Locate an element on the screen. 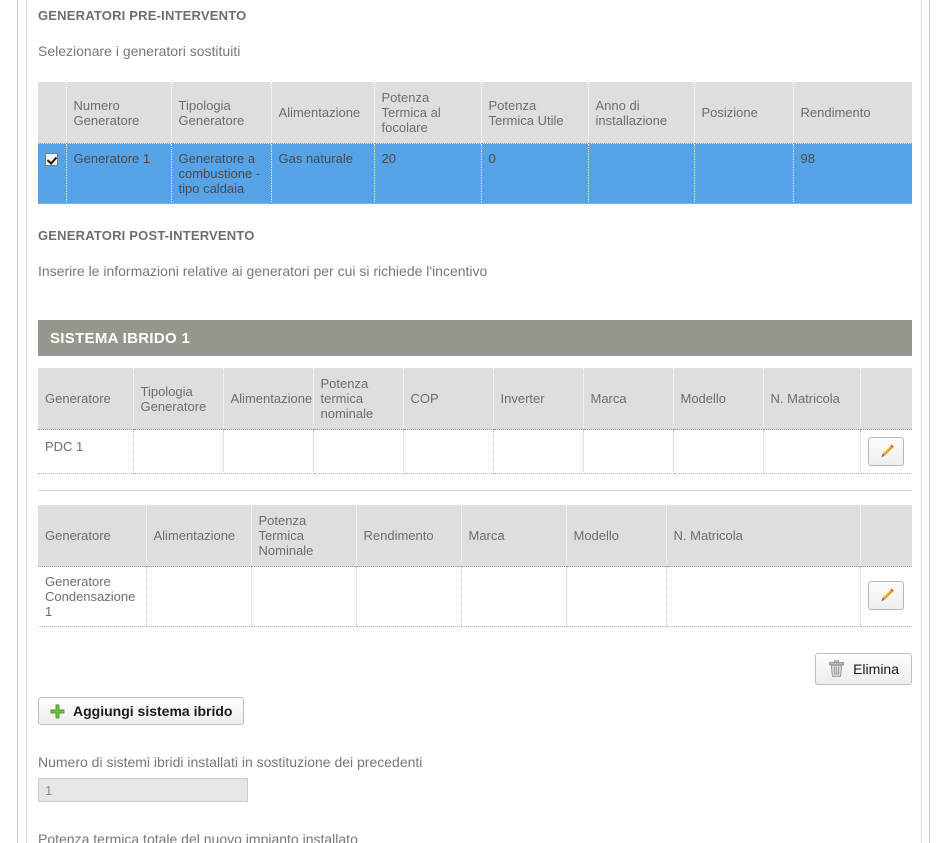 The image size is (943, 843). column-header-potenza-termica-focolare: Potenza Termica al focolare is located at coordinates (428, 113).